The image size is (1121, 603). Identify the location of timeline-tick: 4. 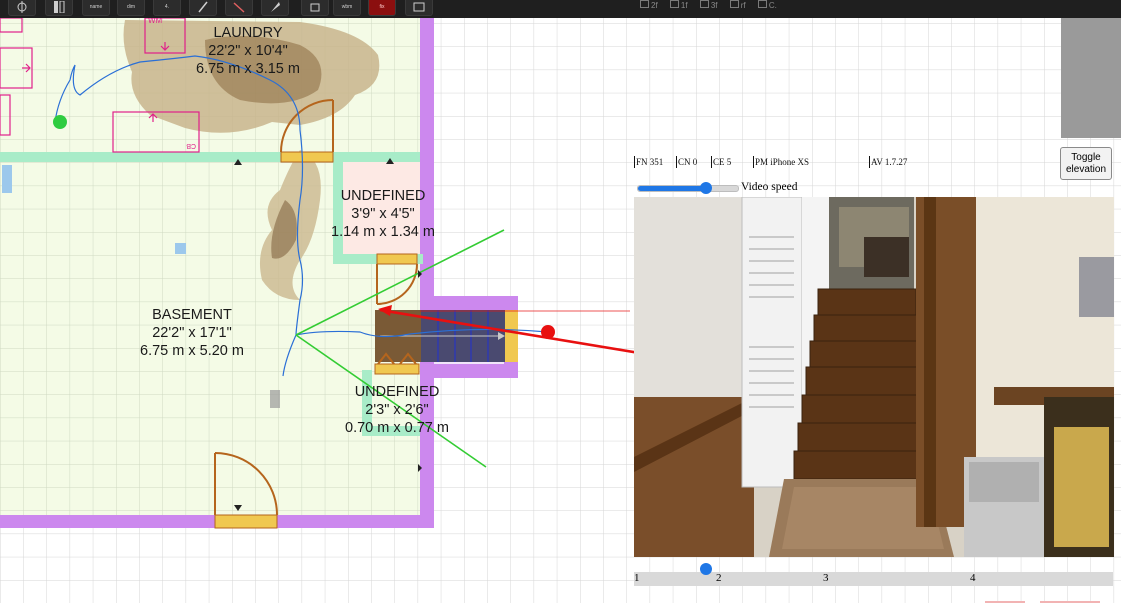
(973, 578).